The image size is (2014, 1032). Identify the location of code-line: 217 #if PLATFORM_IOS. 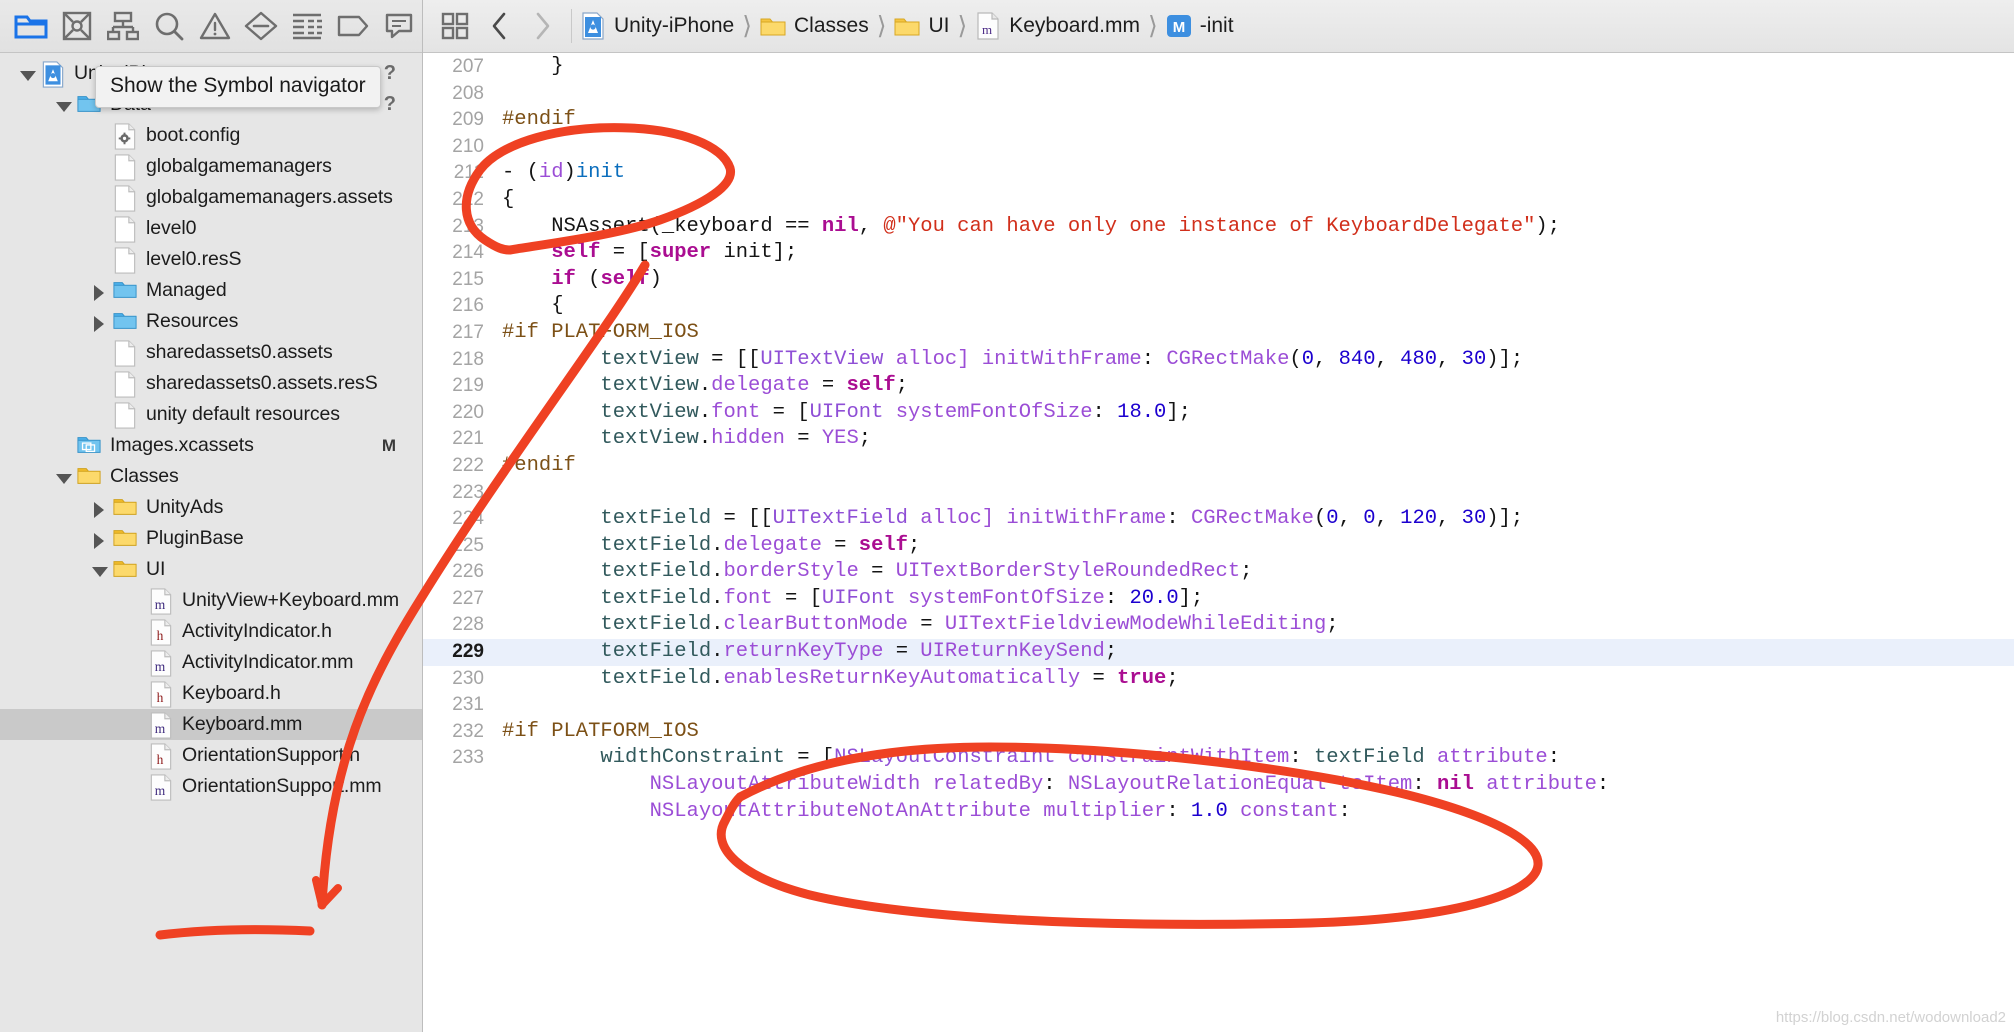
(1218, 333).